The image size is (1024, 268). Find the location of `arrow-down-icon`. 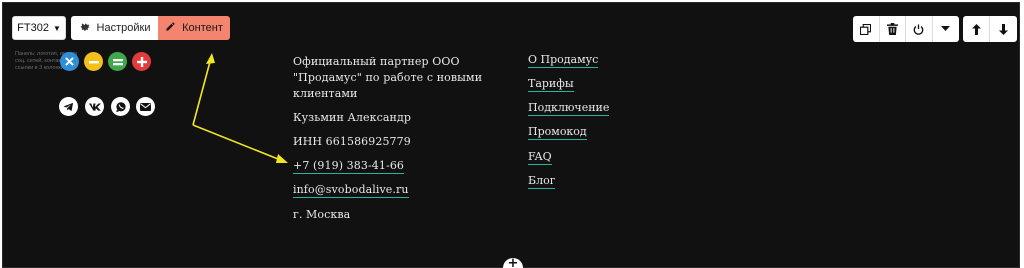

arrow-down-icon is located at coordinates (1003, 29).